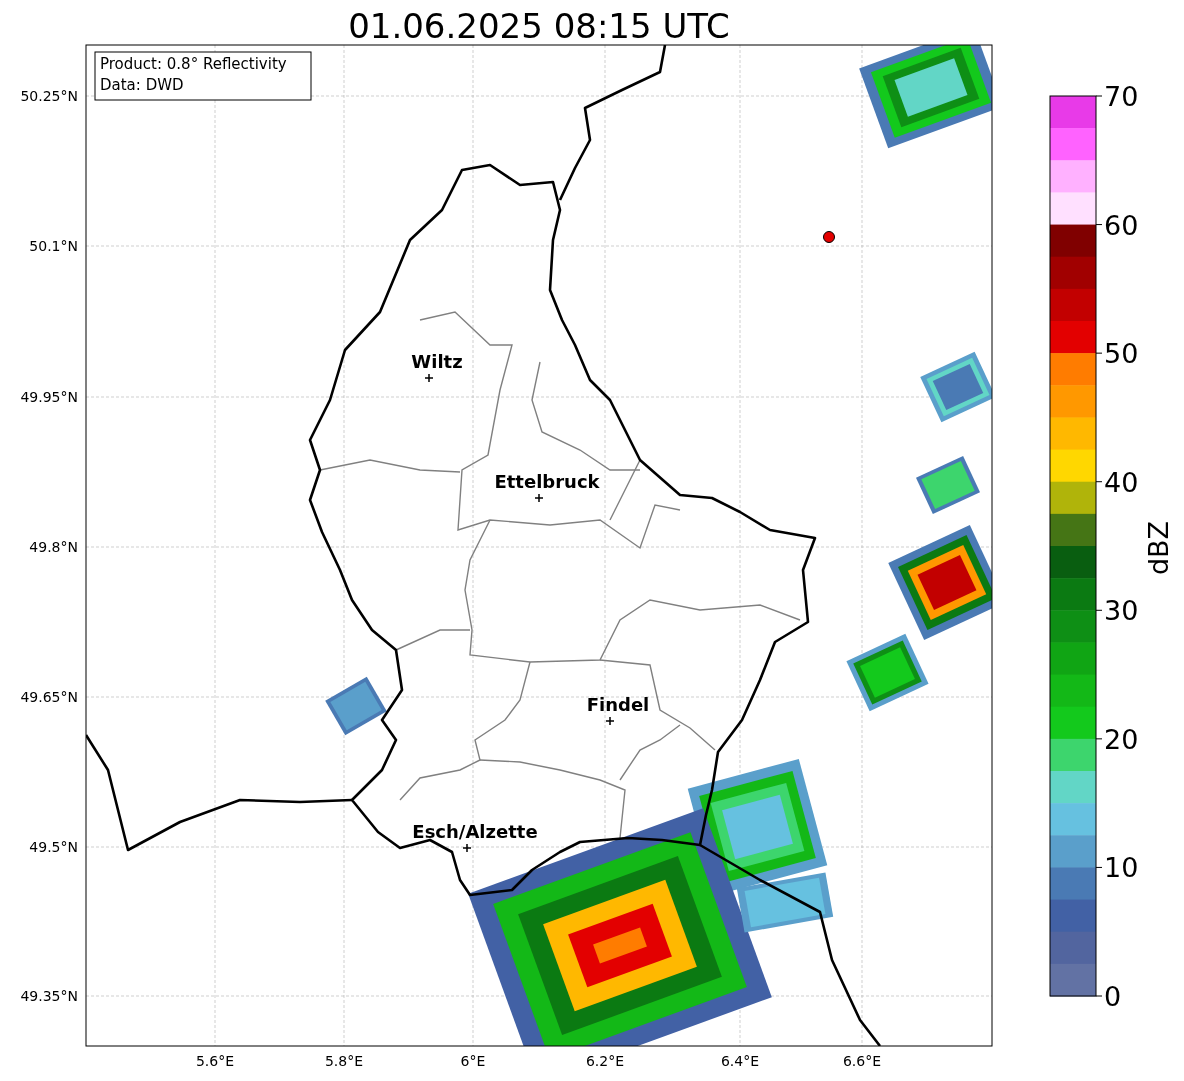 This screenshot has width=1184, height=1081. What do you see at coordinates (1121, 739) in the screenshot?
I see `colorbar-tick-label: 20` at bounding box center [1121, 739].